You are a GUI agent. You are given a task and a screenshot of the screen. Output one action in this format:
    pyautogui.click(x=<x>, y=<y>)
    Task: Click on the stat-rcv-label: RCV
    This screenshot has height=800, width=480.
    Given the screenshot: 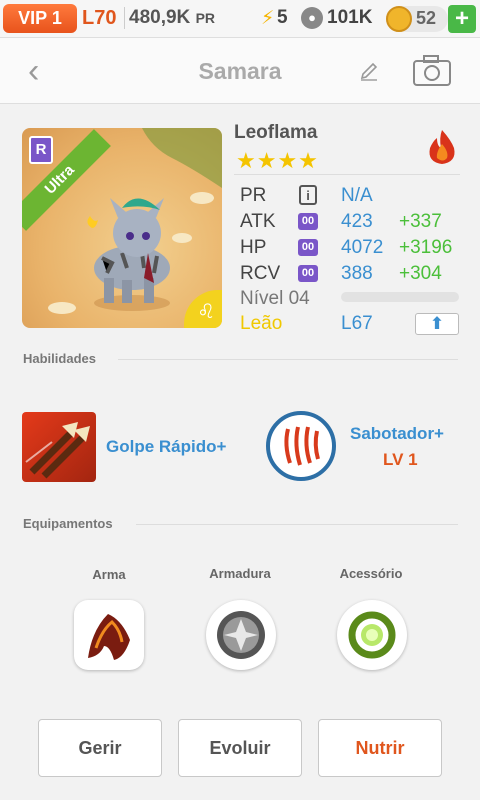 What is the action you would take?
    pyautogui.click(x=260, y=273)
    